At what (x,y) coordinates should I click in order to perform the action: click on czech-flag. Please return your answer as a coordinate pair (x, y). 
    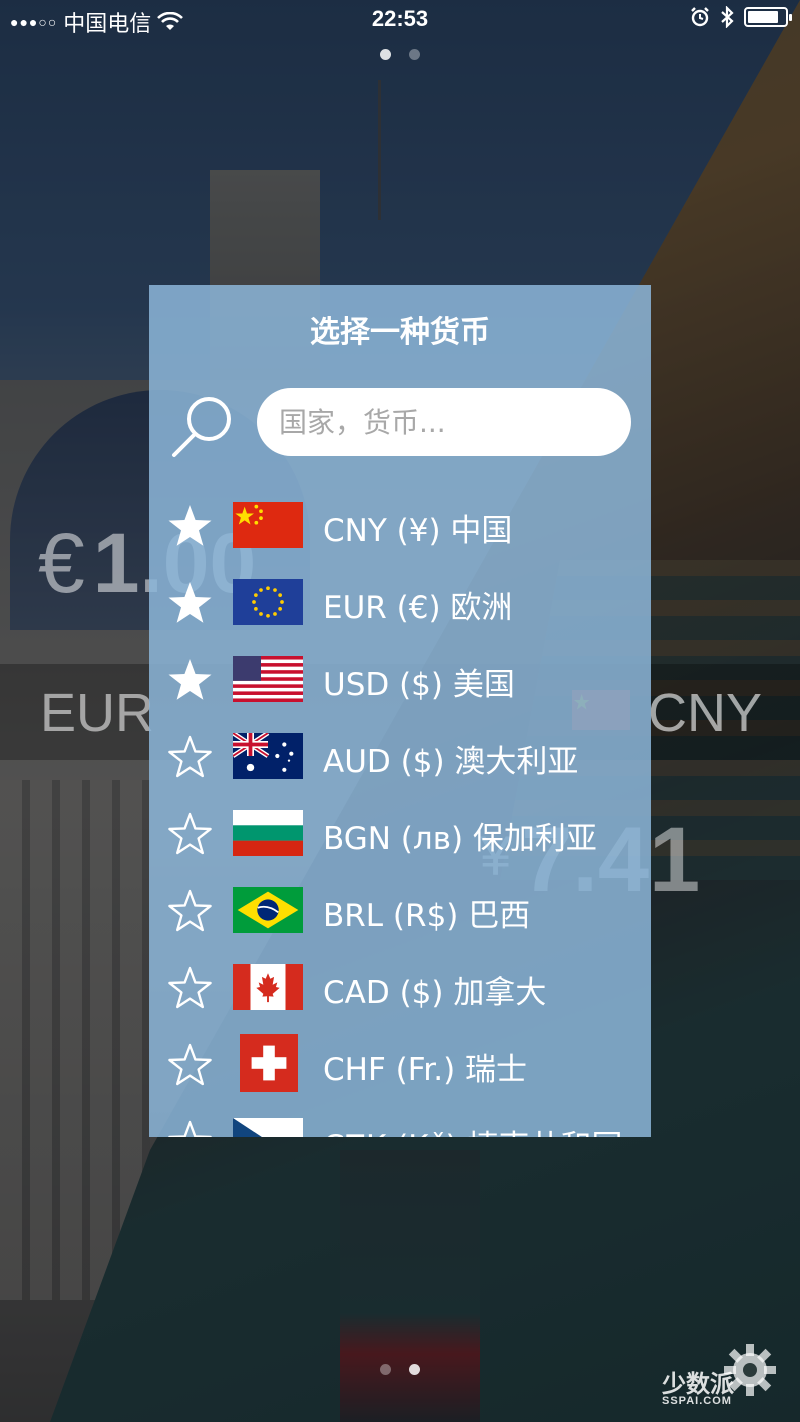
    Looking at the image, I should click on (268, 1127).